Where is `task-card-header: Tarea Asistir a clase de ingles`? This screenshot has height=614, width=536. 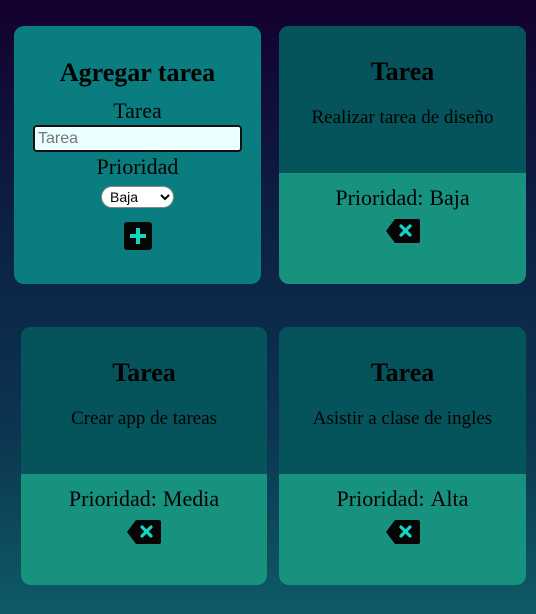 task-card-header: Tarea Asistir a clase de ingles is located at coordinates (402, 400).